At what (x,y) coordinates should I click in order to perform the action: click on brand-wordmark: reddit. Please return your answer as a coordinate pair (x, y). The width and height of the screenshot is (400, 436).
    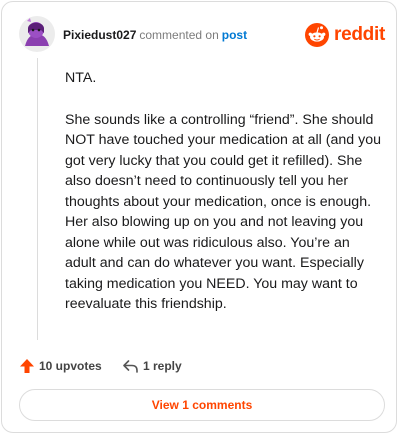
    Looking at the image, I should click on (359, 34).